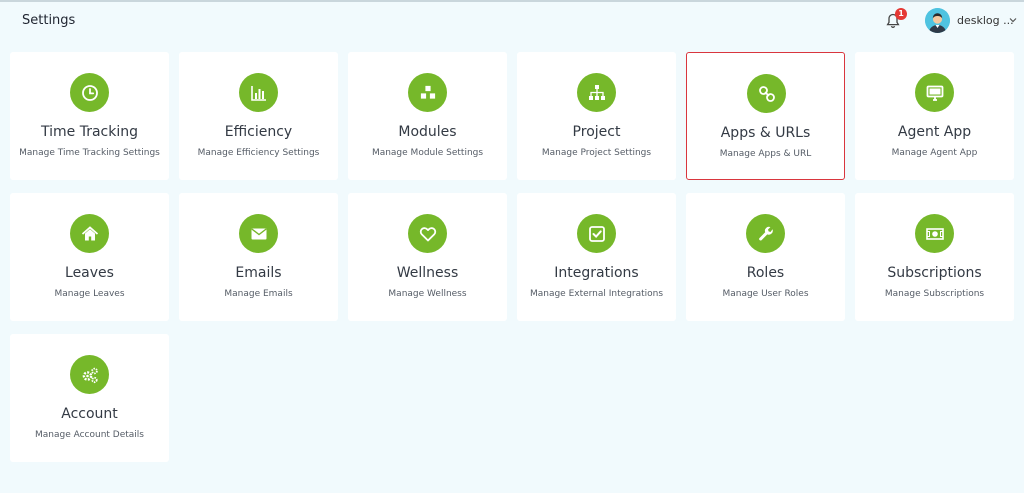 The width and height of the screenshot is (1024, 493). I want to click on card-subscriptions: Subscriptions Manage Subscriptions, so click(934, 257).